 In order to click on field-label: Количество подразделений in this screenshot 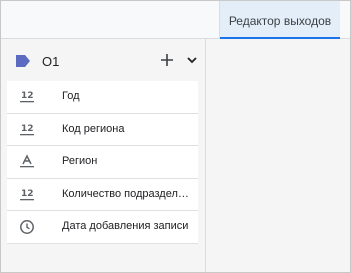, I will do `click(126, 193)`.